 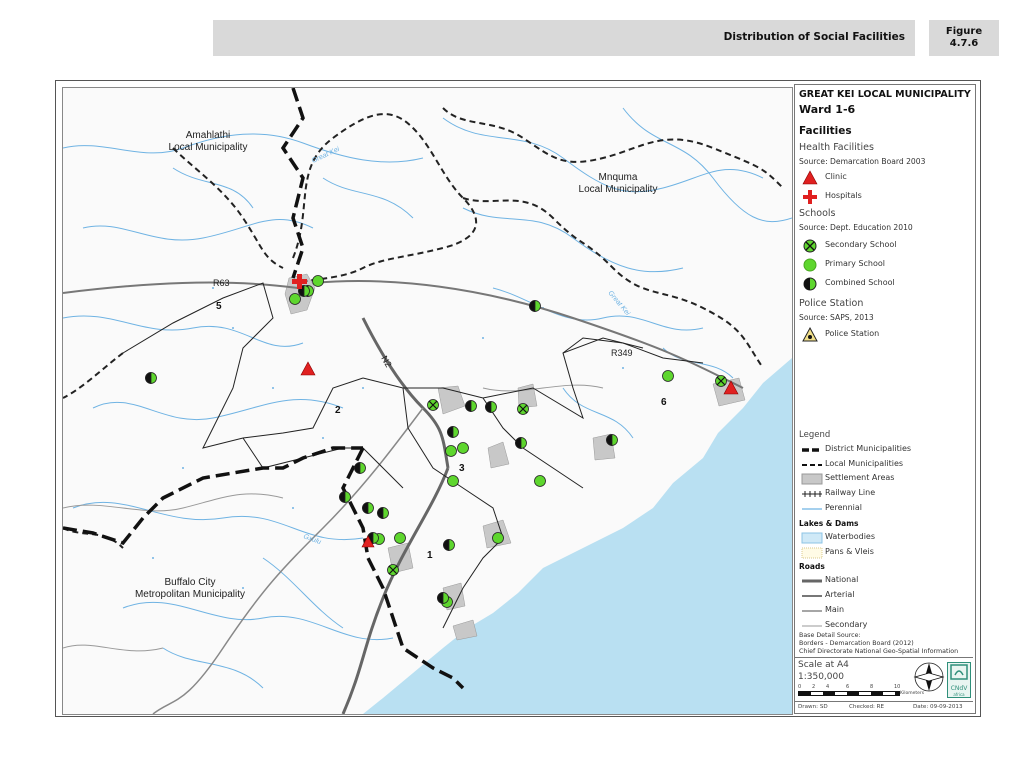 What do you see at coordinates (821, 677) in the screenshot?
I see `scale-ratio: 1:350,000` at bounding box center [821, 677].